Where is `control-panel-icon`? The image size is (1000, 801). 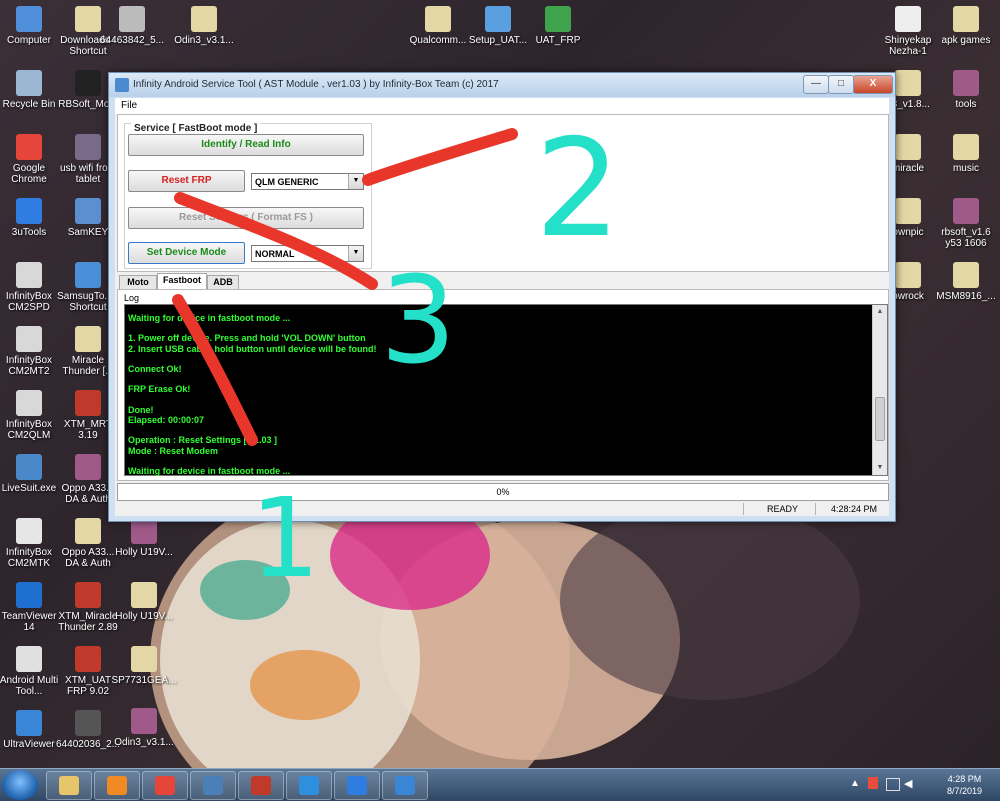
control-panel-icon is located at coordinates (213, 785).